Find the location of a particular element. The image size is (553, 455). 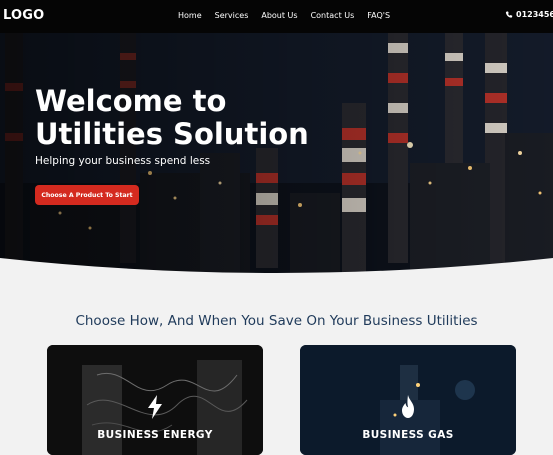

business-energy-card: BUSINESS ENERGY is located at coordinates (155, 400).